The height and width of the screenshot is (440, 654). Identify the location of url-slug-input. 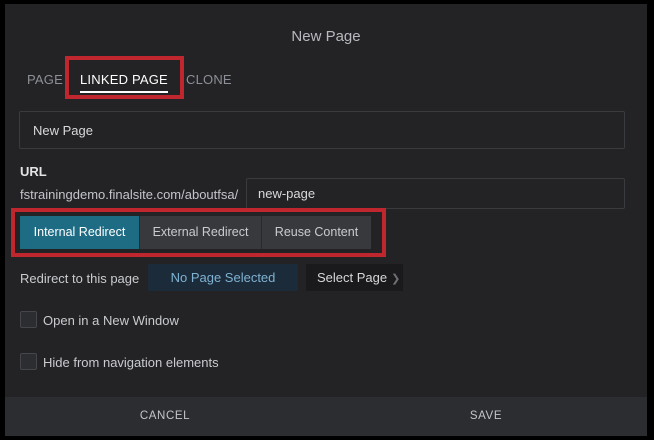
(435, 193).